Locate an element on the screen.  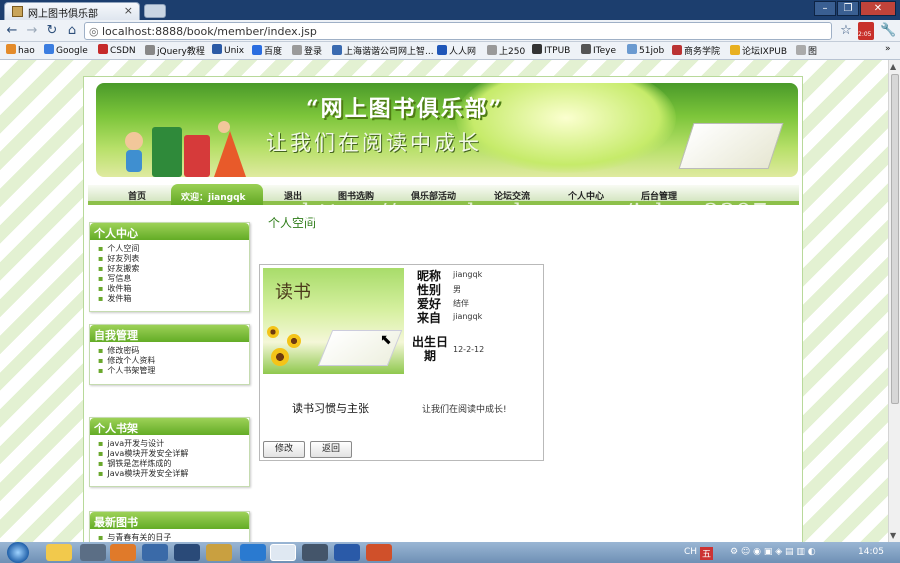
site-banner: “网上图书俱乐部” 让我们在阅读中成长 is located at coordinates (447, 130).